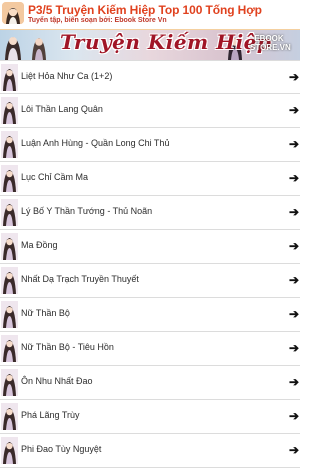  Describe the element at coordinates (150, 315) in the screenshot. I see `list-item: Nữ Thần Bộ ➔` at that location.